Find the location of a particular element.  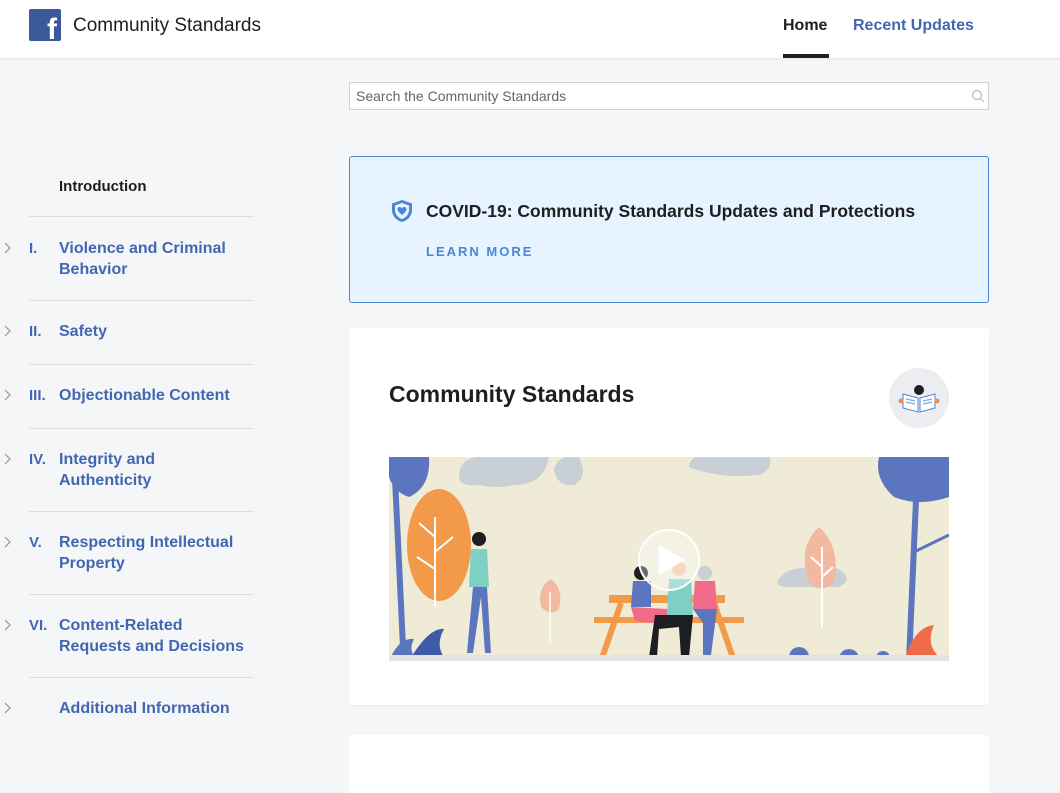

newspaper-reader-icon is located at coordinates (919, 398).